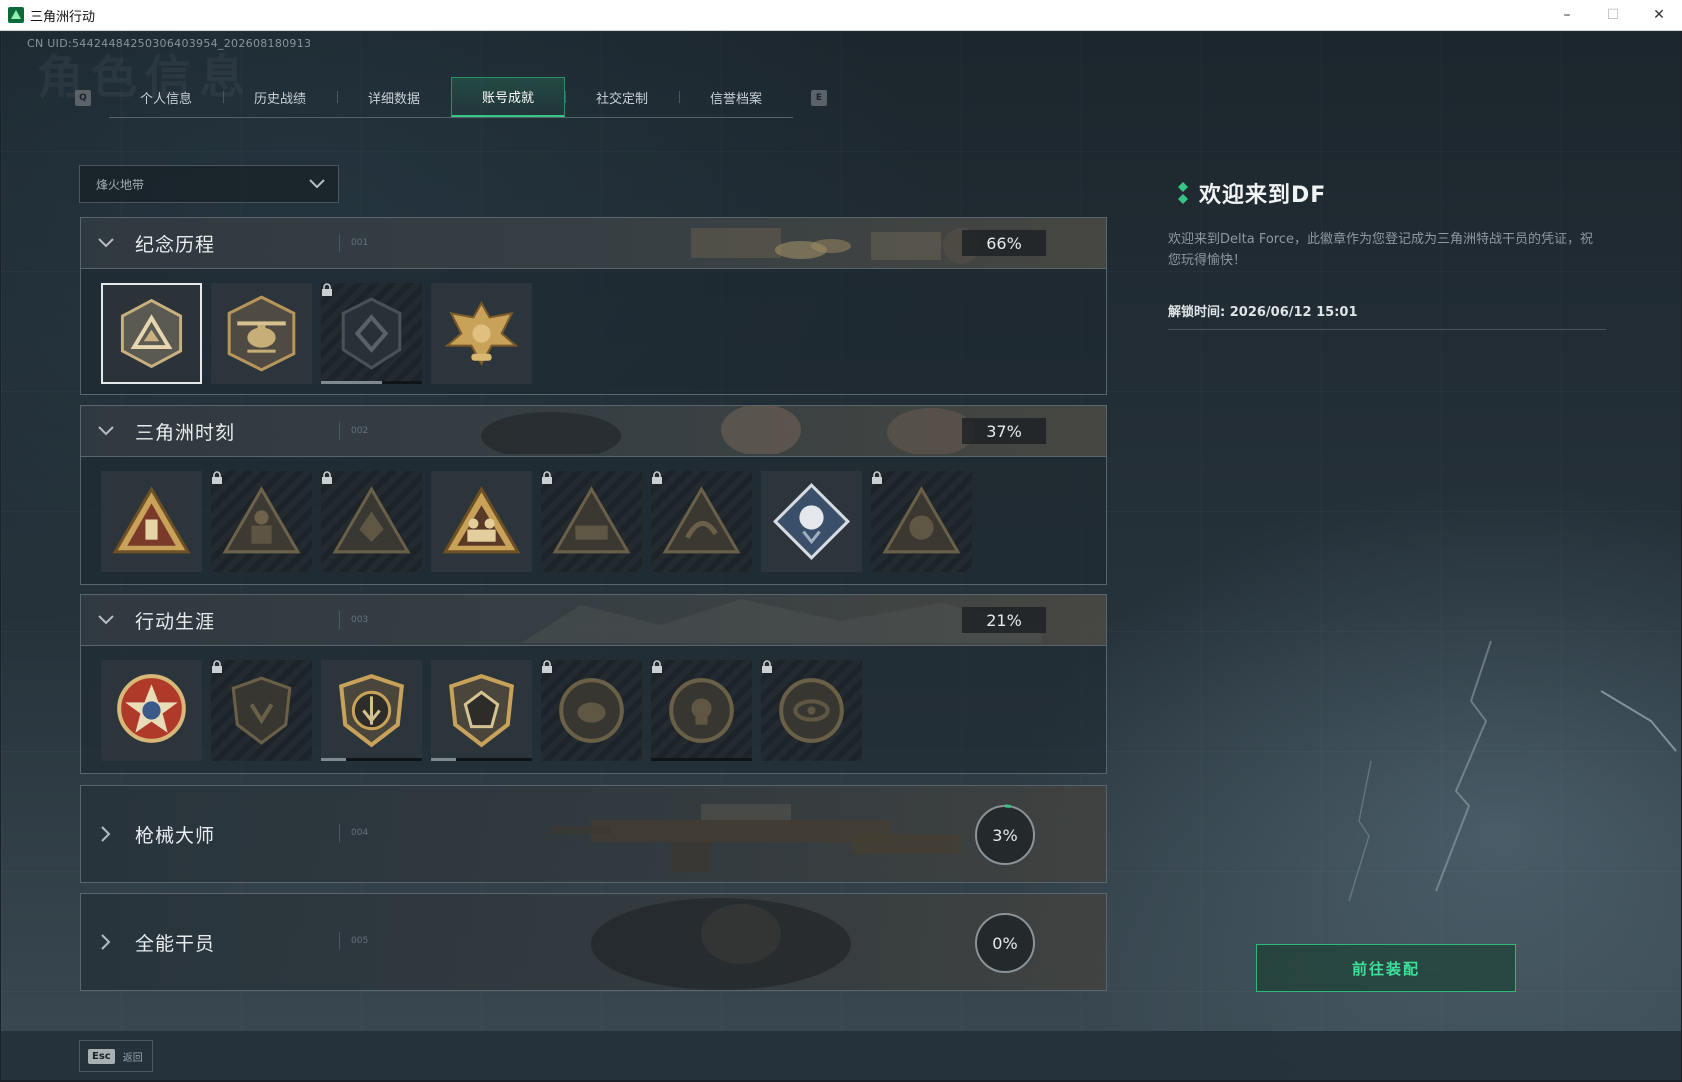  What do you see at coordinates (360, 941) in the screenshot?
I see `section-code: 005` at bounding box center [360, 941].